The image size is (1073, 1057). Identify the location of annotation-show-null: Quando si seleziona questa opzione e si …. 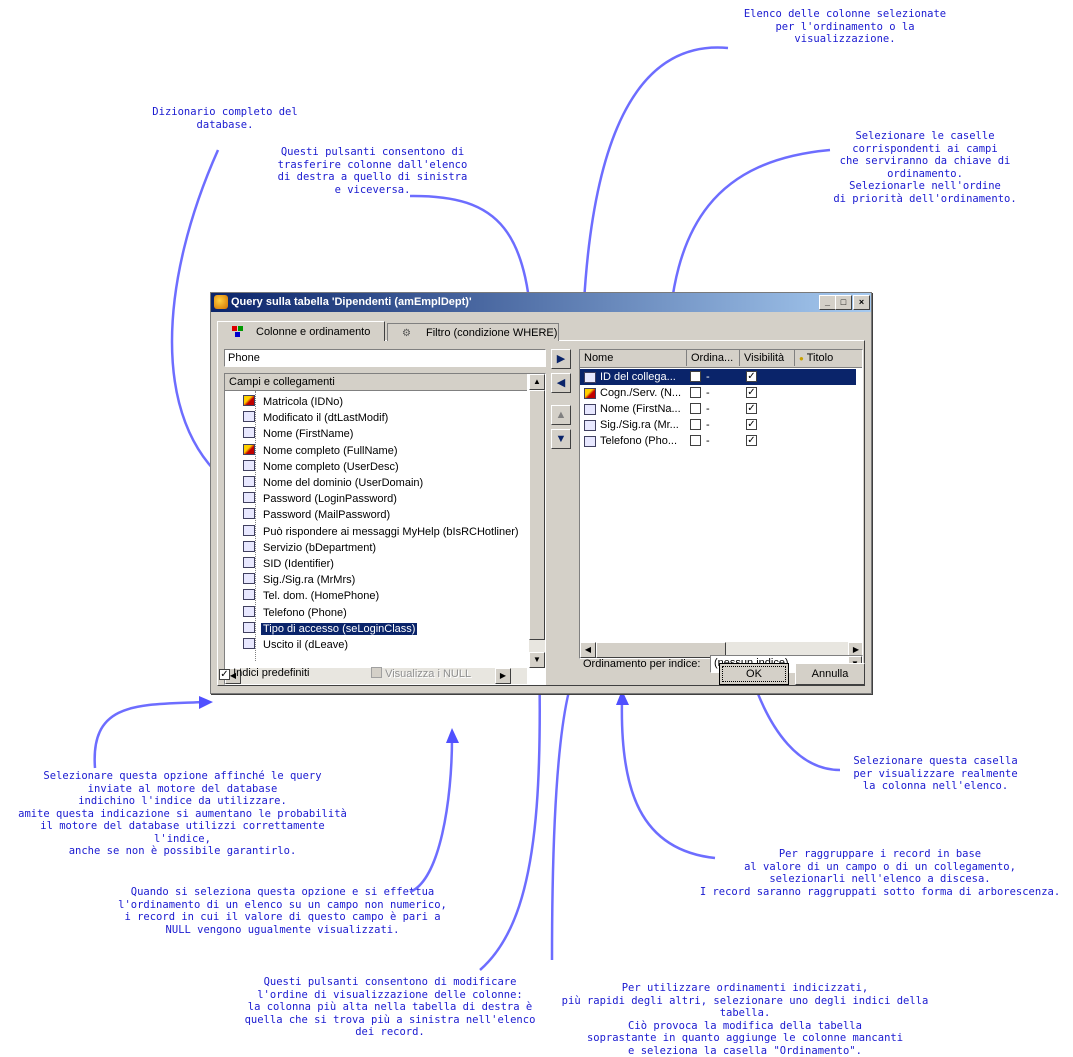
(282, 911).